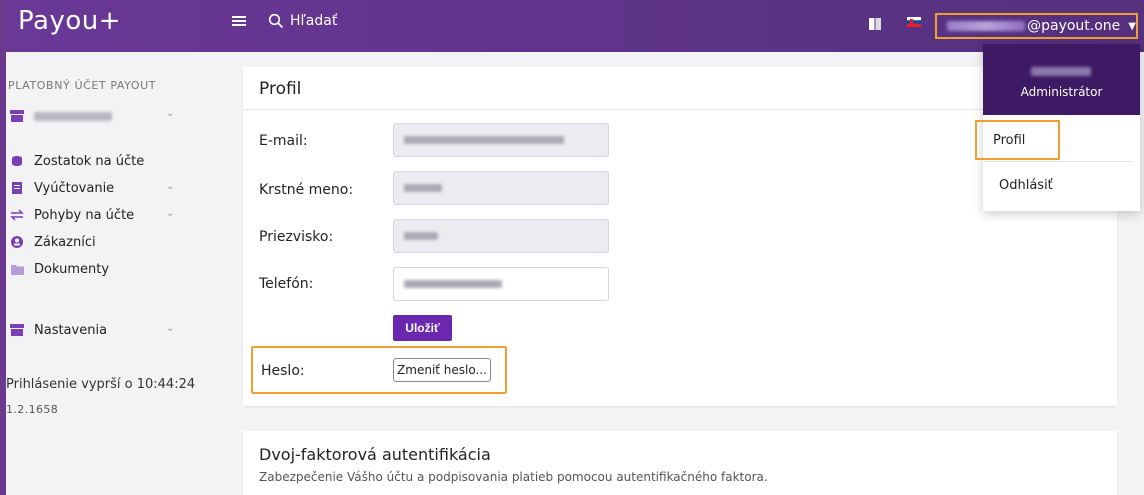 This screenshot has width=1144, height=495. I want to click on email-field, so click(501, 140).